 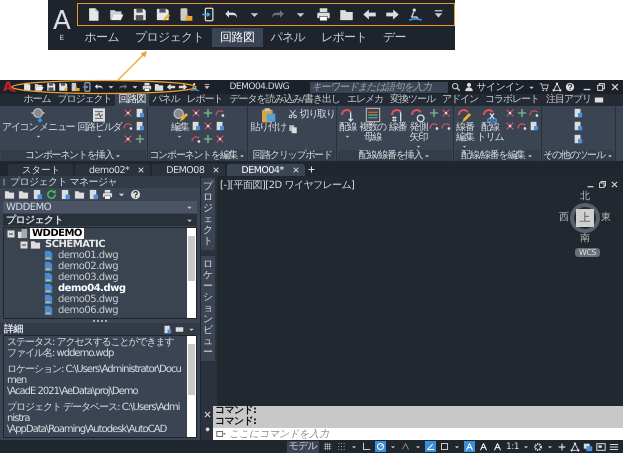 I want to click on ribbon-tab: レポート, so click(x=344, y=37).